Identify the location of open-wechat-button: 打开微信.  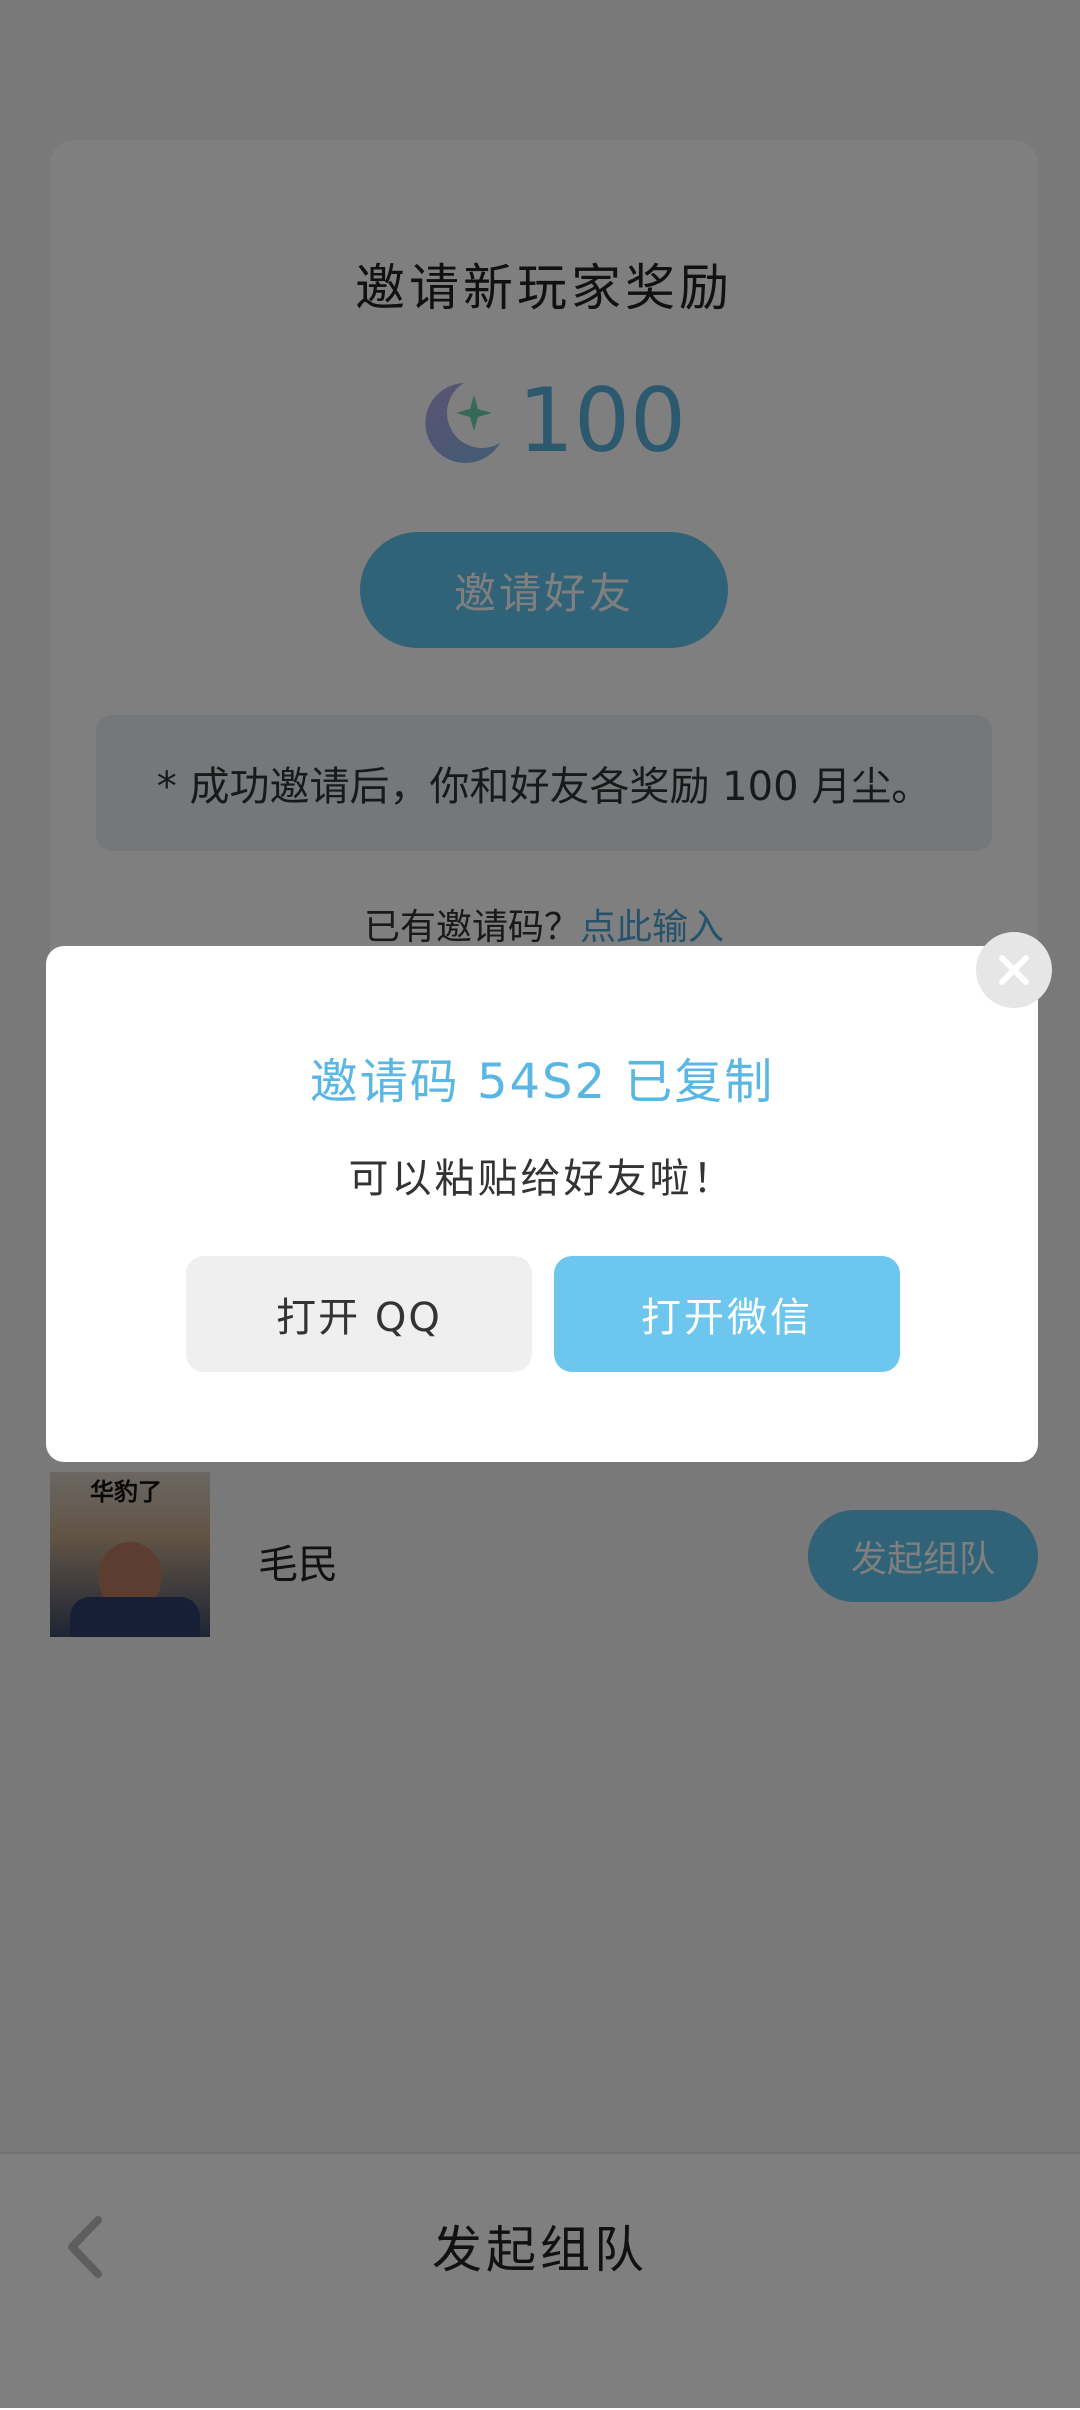
(727, 1314).